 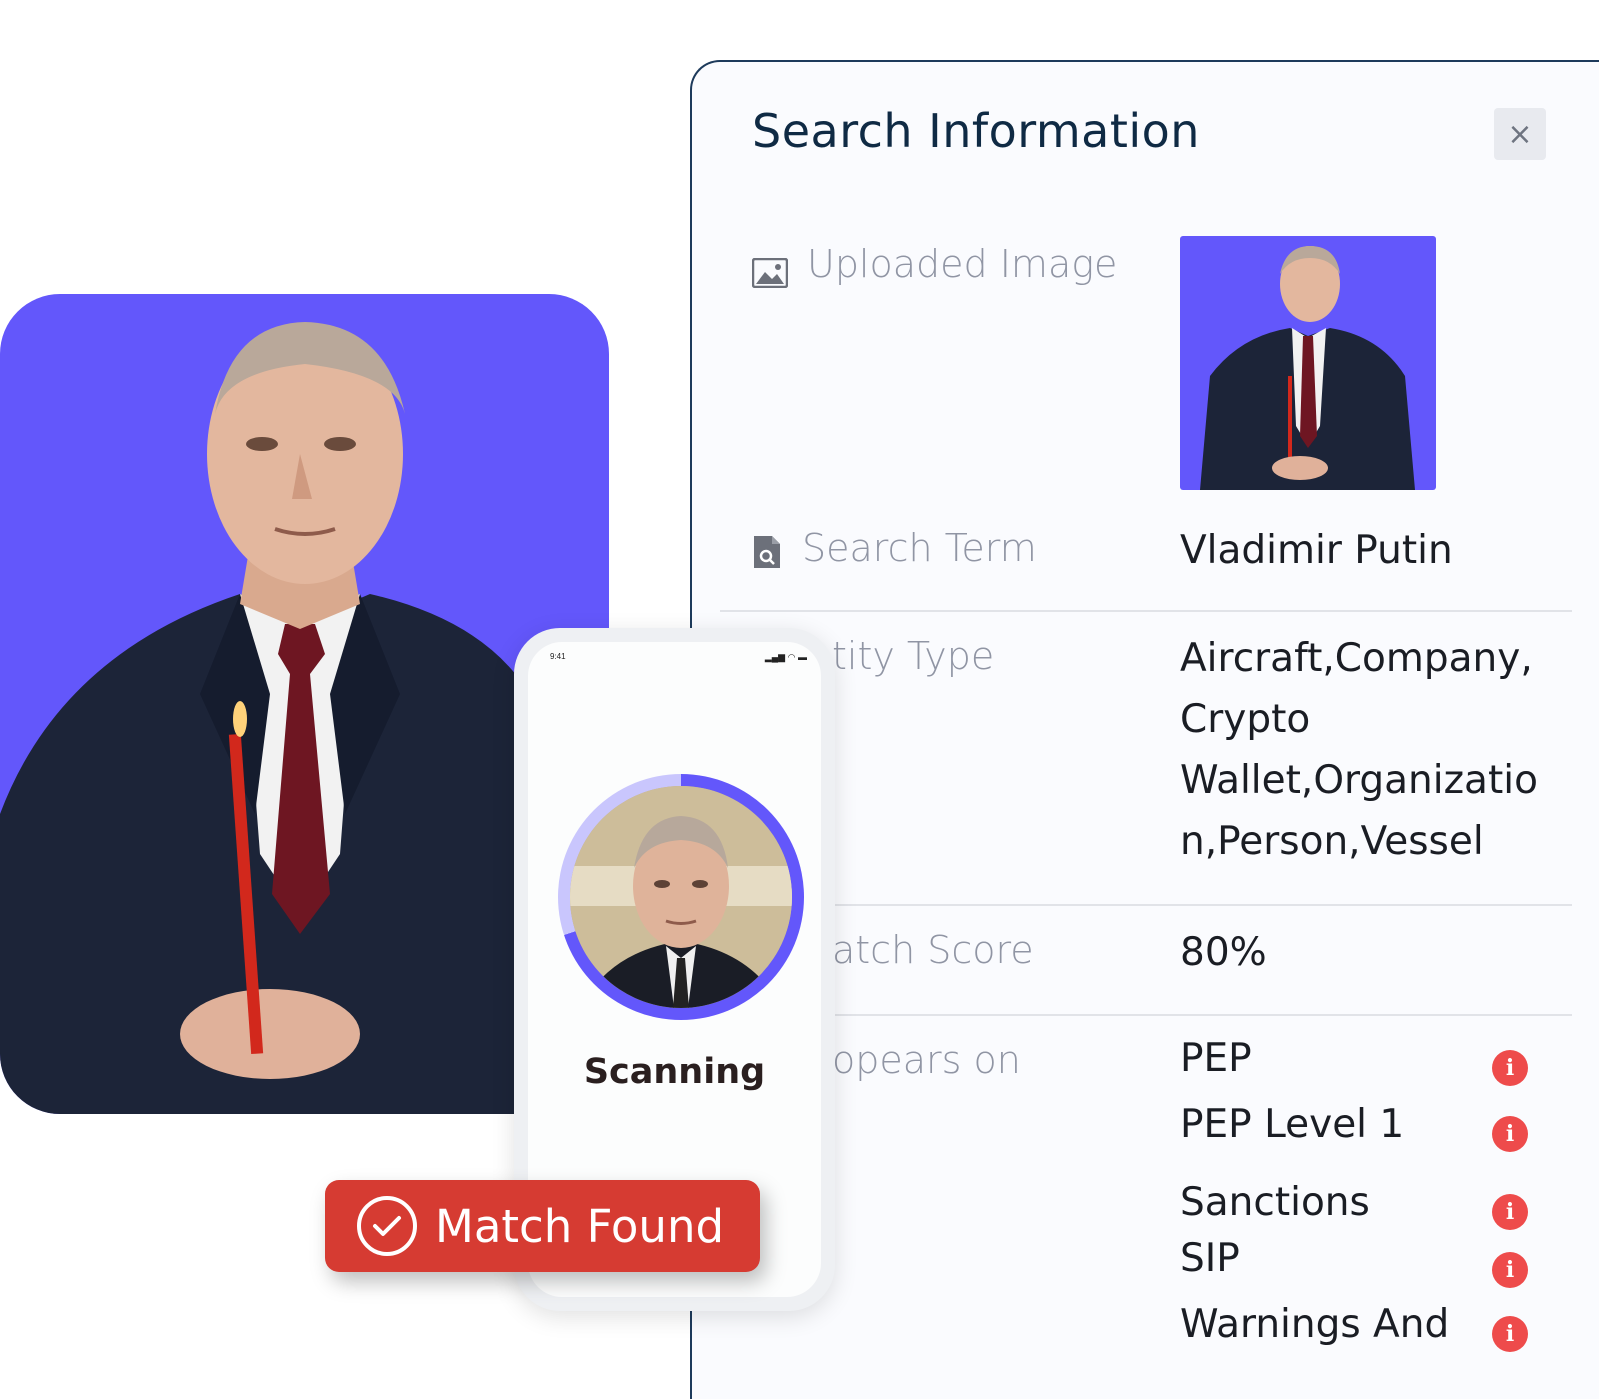 What do you see at coordinates (913, 656) in the screenshot?
I see `entity-type-label: tity Type` at bounding box center [913, 656].